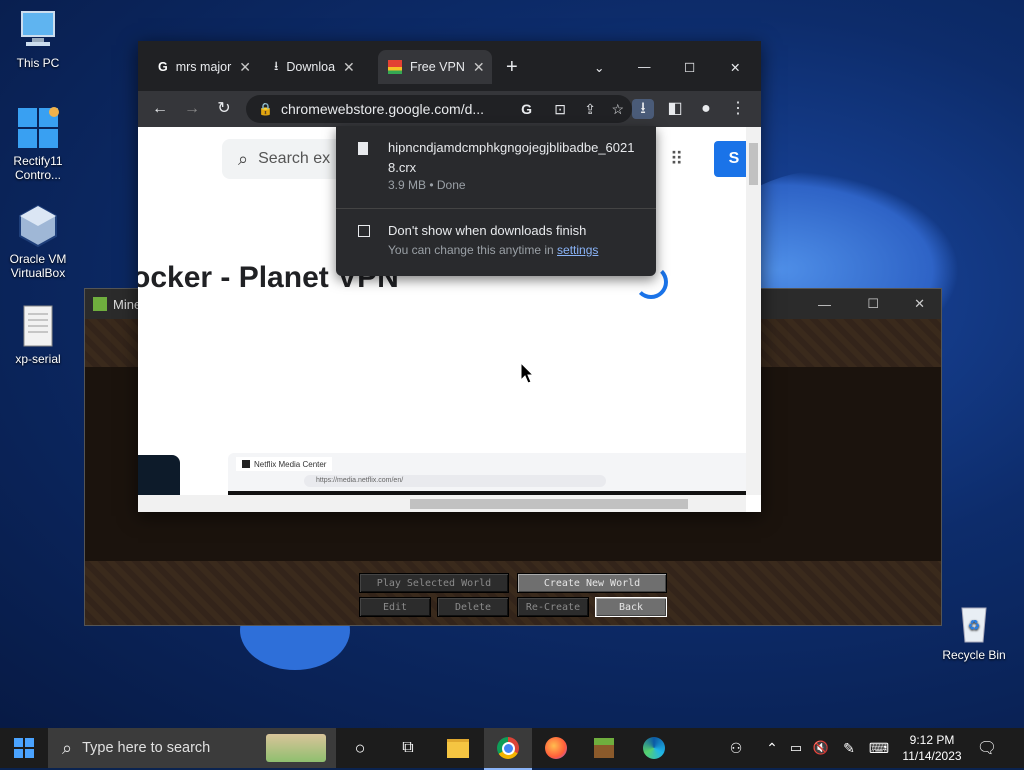 This screenshot has width=1024, height=770. I want to click on desktop-icon-xp-serial: xp-serial, so click(38, 335).